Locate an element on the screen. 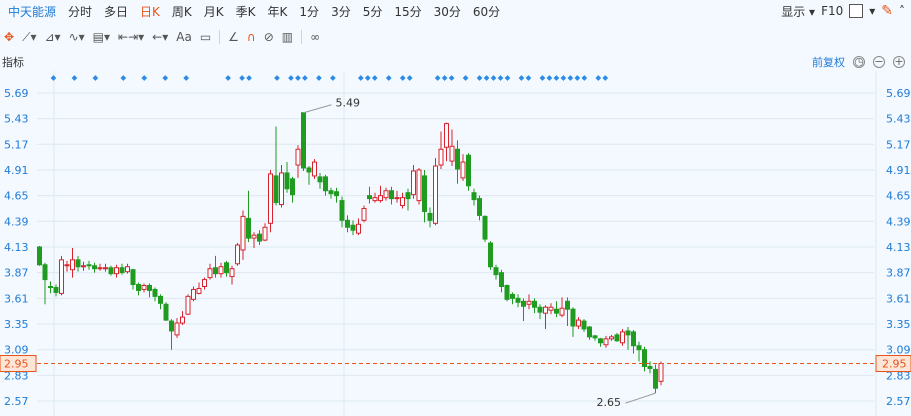 The height and width of the screenshot is (416, 911). range-tool-icon: ⇤⇥▾ is located at coordinates (131, 37).